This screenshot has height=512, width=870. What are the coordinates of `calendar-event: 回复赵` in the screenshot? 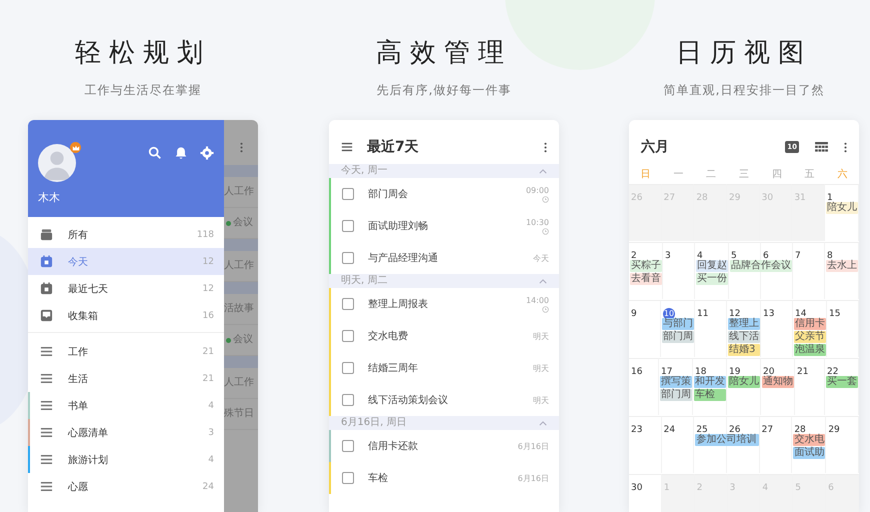 It's located at (712, 266).